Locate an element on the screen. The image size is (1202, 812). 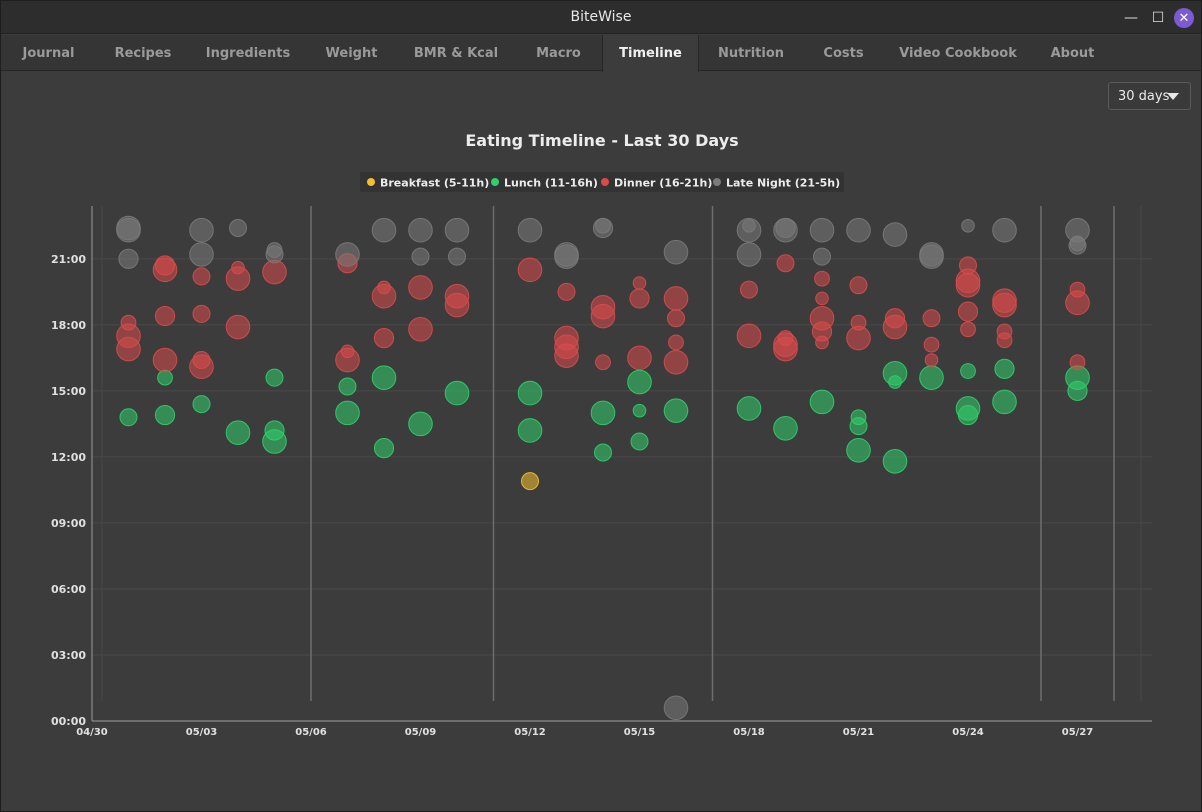
window-title: BiteWise is located at coordinates (601, 17).